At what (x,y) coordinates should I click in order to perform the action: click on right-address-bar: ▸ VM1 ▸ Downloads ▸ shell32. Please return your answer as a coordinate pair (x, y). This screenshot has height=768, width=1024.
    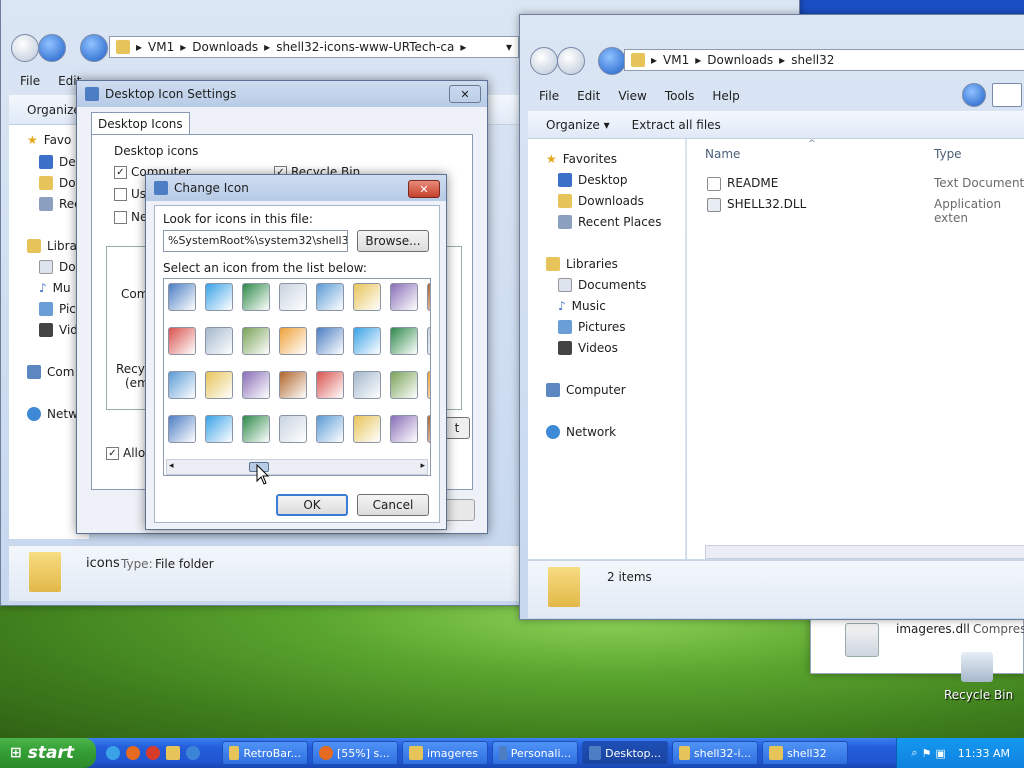
    Looking at the image, I should click on (824, 60).